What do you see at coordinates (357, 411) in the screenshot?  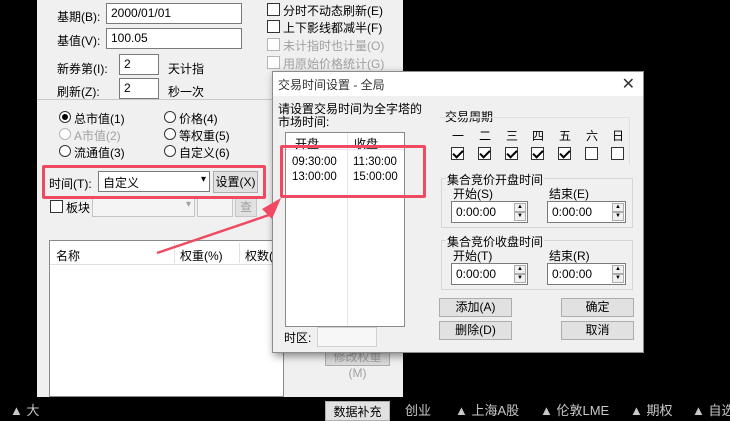 I see `data-fill-button-overlay: 数据补充` at bounding box center [357, 411].